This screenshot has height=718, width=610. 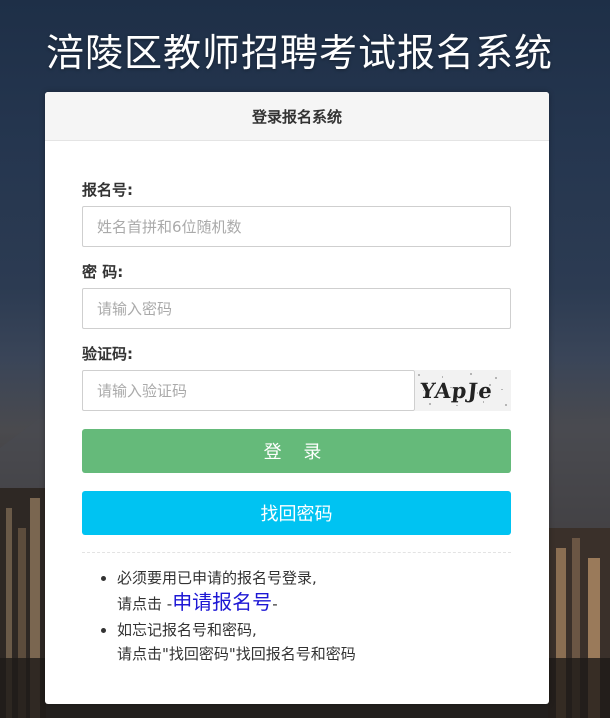 I want to click on login-button: 登 录, so click(x=296, y=451).